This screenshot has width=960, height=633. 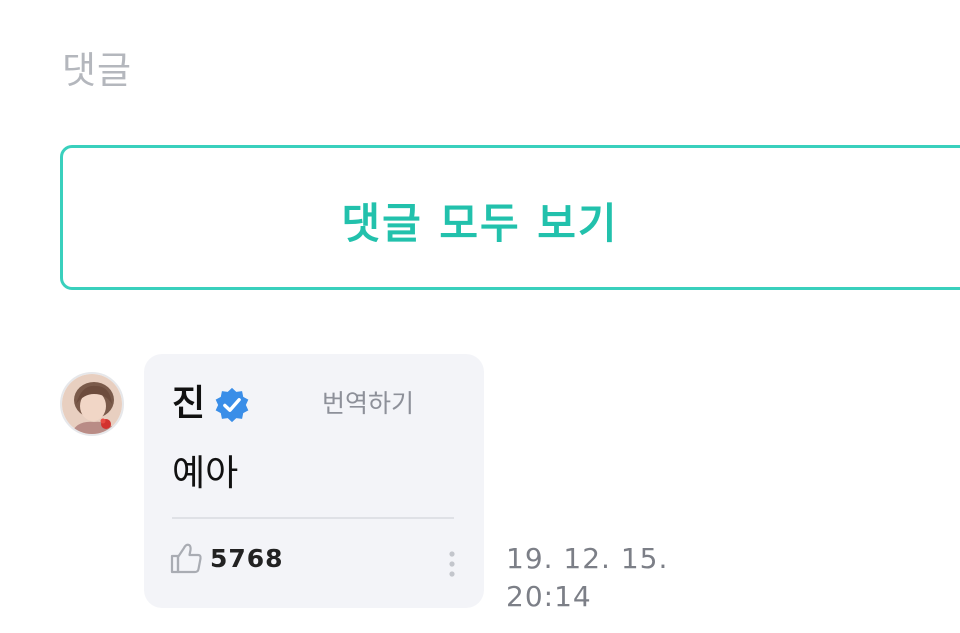 I want to click on thumbs-up-icon, so click(x=186, y=558).